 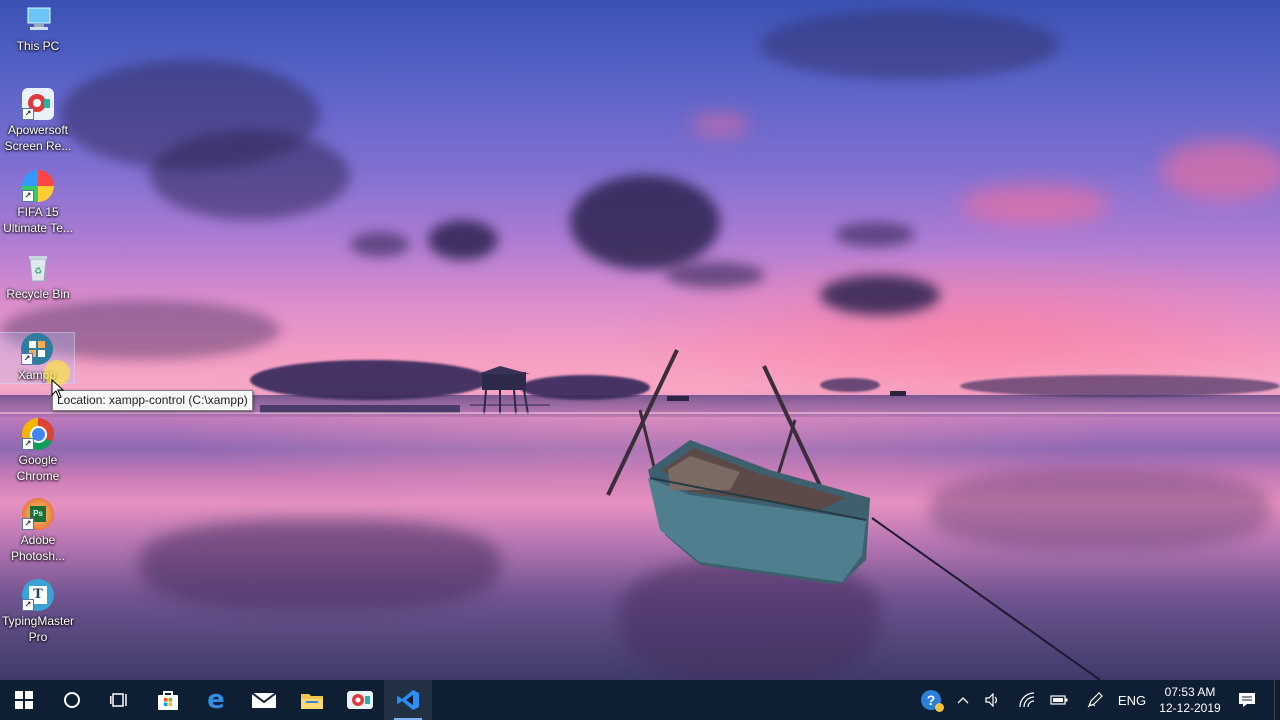 What do you see at coordinates (986, 598) in the screenshot?
I see `anchor-rope` at bounding box center [986, 598].